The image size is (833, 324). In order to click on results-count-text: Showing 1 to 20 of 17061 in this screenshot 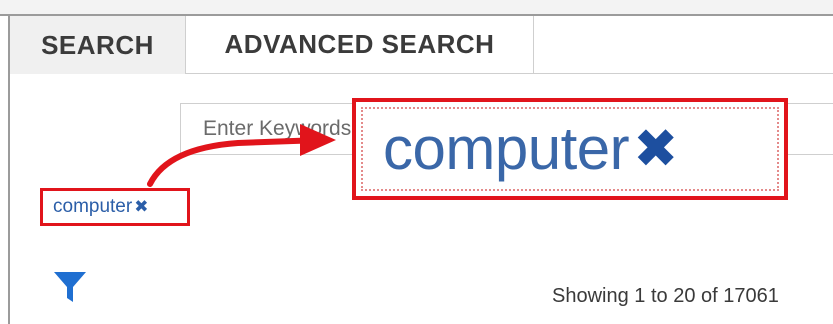, I will do `click(665, 296)`.